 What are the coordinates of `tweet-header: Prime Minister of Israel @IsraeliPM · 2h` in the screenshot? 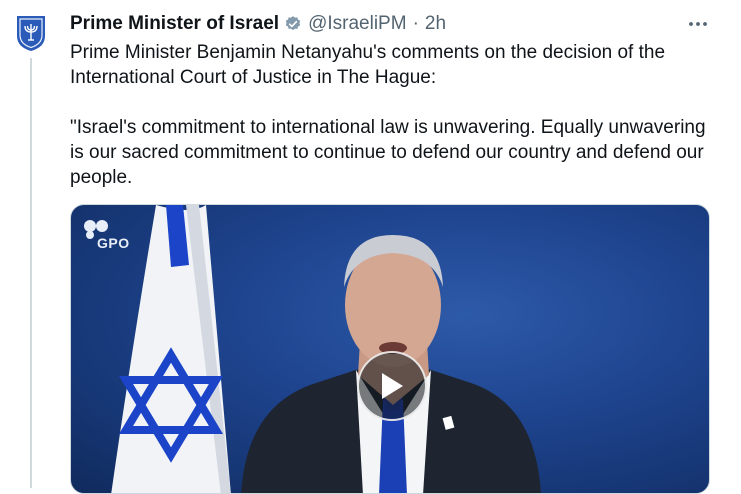 It's located at (390, 24).